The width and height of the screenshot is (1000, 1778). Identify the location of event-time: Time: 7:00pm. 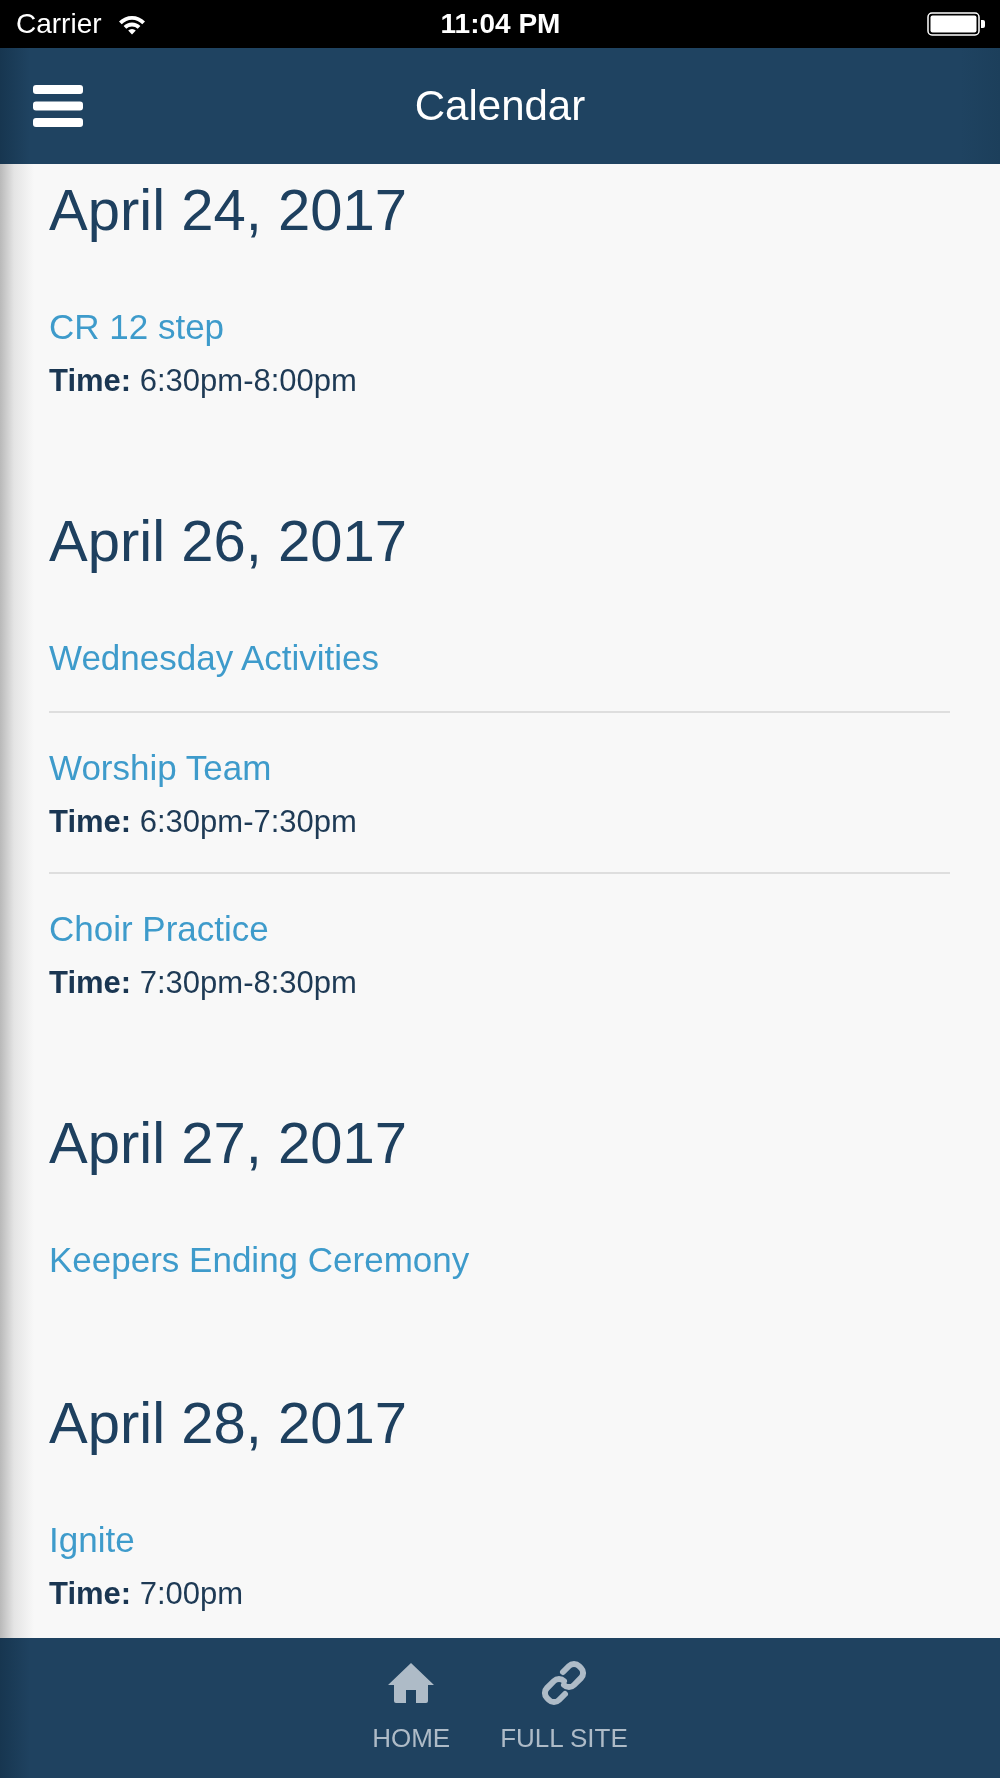
(146, 1594).